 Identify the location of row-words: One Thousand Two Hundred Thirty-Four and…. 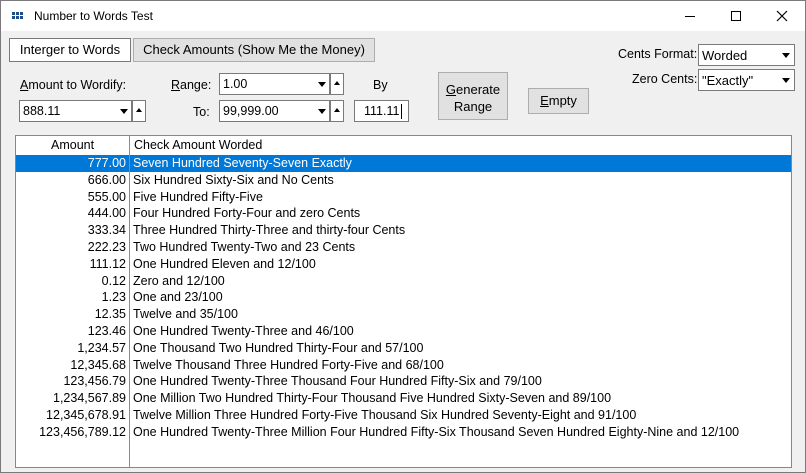
(278, 347).